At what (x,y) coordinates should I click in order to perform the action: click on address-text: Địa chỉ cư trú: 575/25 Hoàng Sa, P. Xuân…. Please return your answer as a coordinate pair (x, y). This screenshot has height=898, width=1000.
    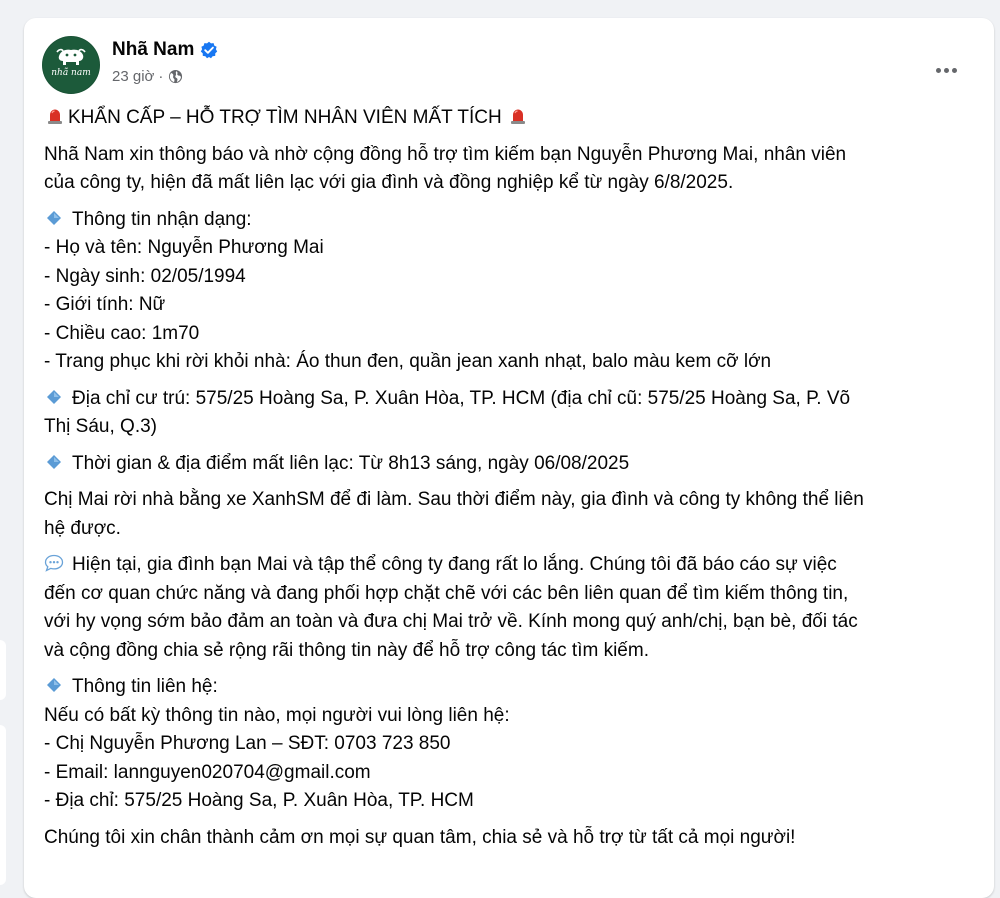
    Looking at the image, I should click on (461, 398).